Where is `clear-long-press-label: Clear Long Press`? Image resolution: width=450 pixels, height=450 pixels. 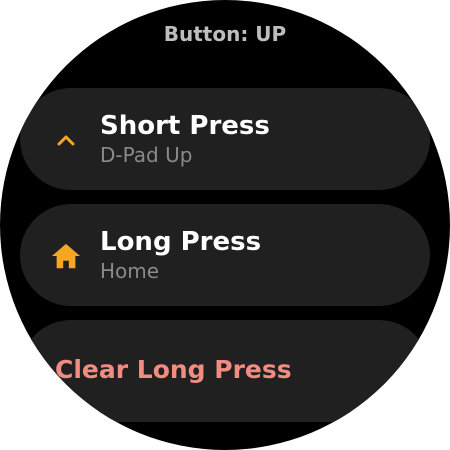 clear-long-press-label: Clear Long Press is located at coordinates (173, 369).